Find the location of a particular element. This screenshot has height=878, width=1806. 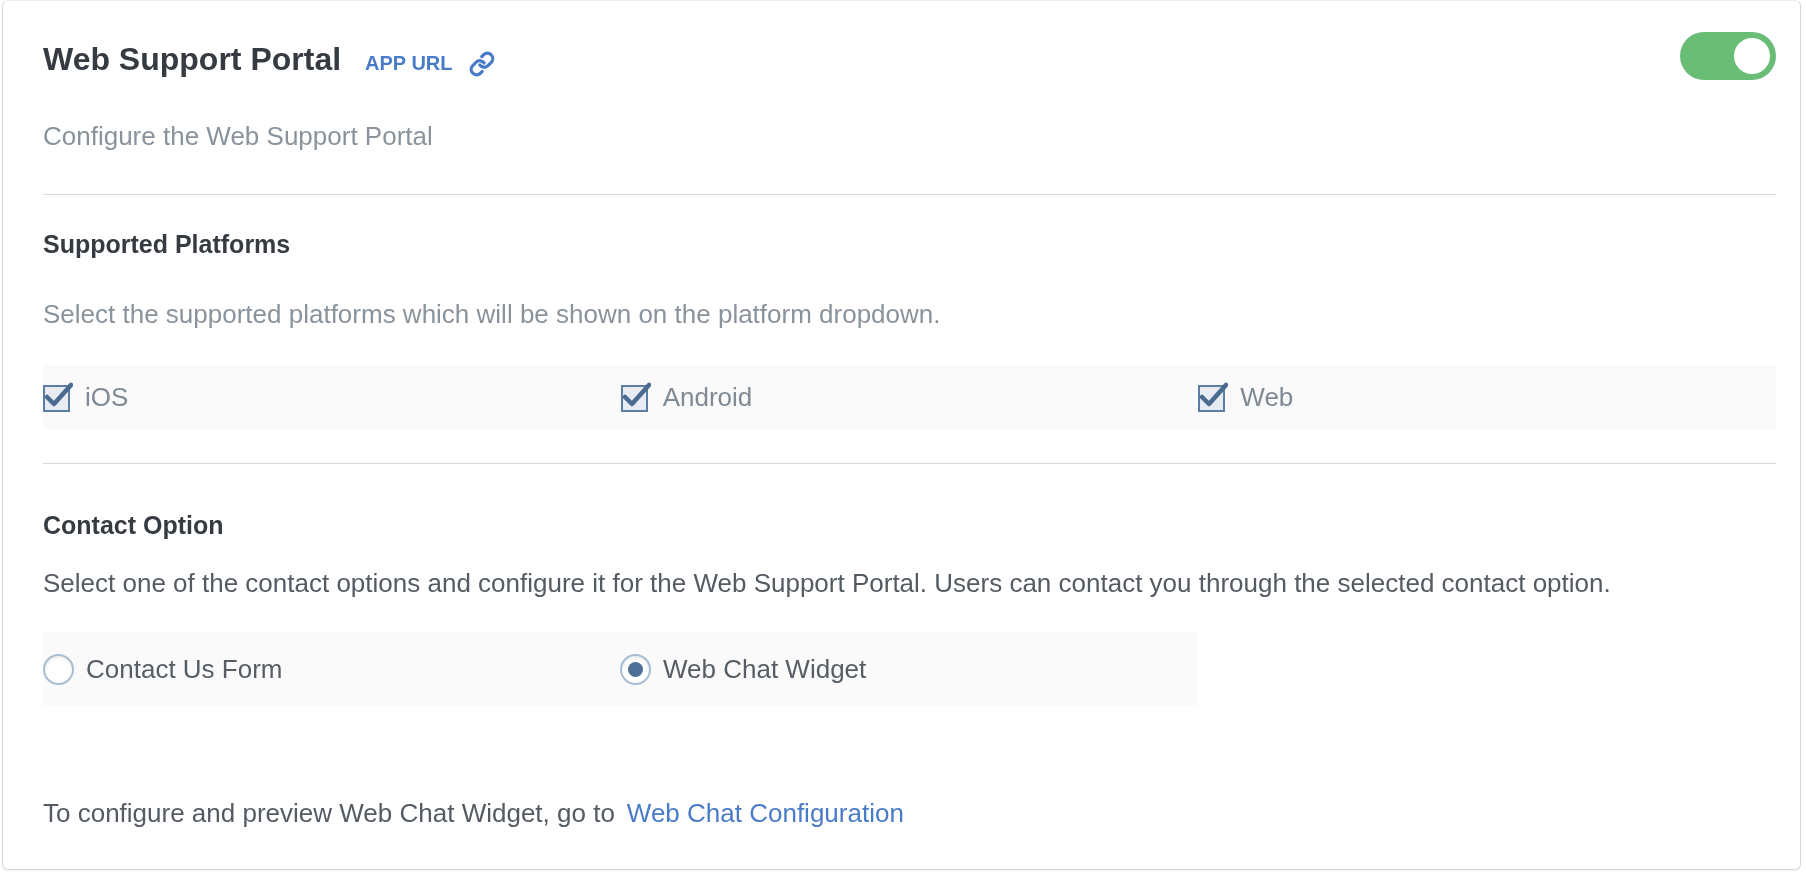

radio-label: Contact Us Form is located at coordinates (184, 669).